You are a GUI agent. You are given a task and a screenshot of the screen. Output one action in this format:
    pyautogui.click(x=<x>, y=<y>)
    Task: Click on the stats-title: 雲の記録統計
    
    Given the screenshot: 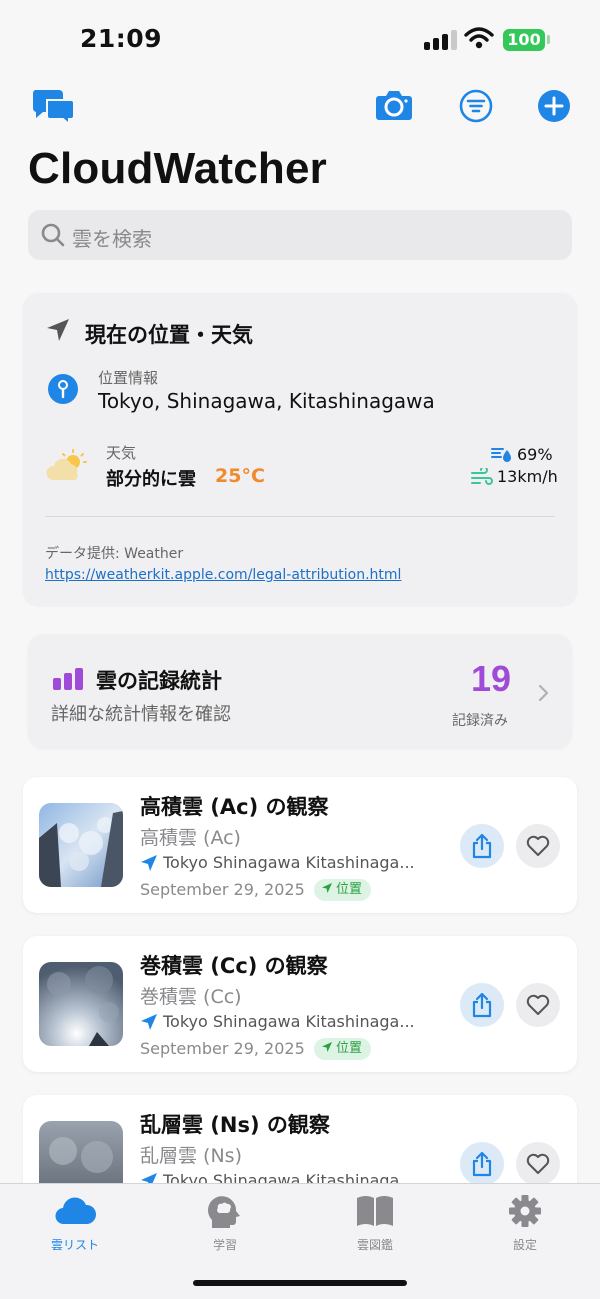 What is the action you would take?
    pyautogui.click(x=159, y=681)
    